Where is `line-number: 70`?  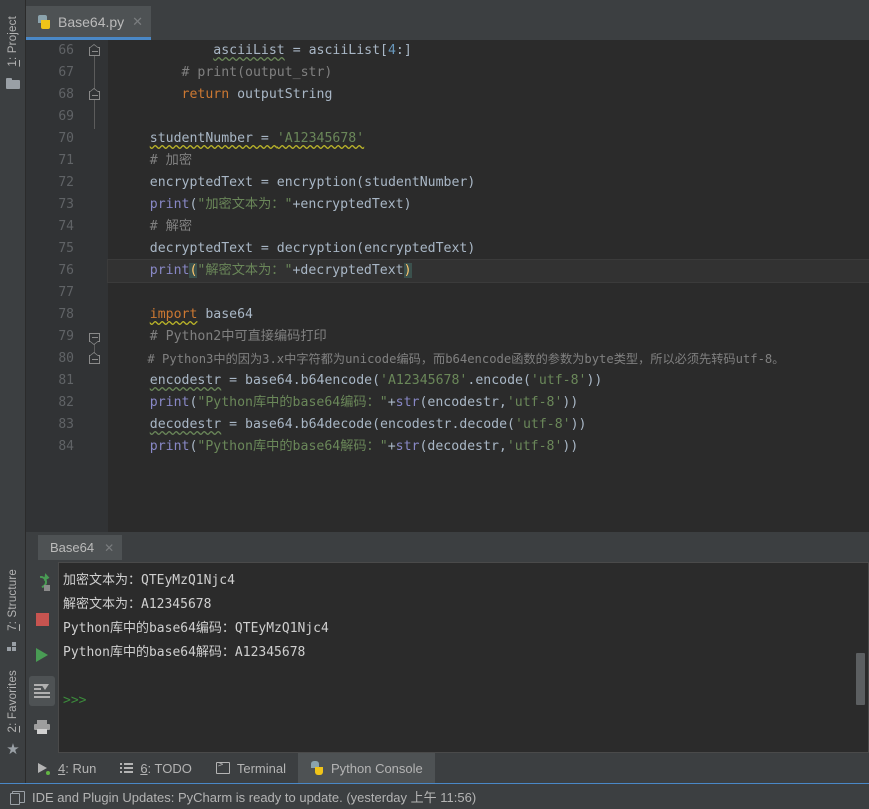 line-number: 70 is located at coordinates (66, 138).